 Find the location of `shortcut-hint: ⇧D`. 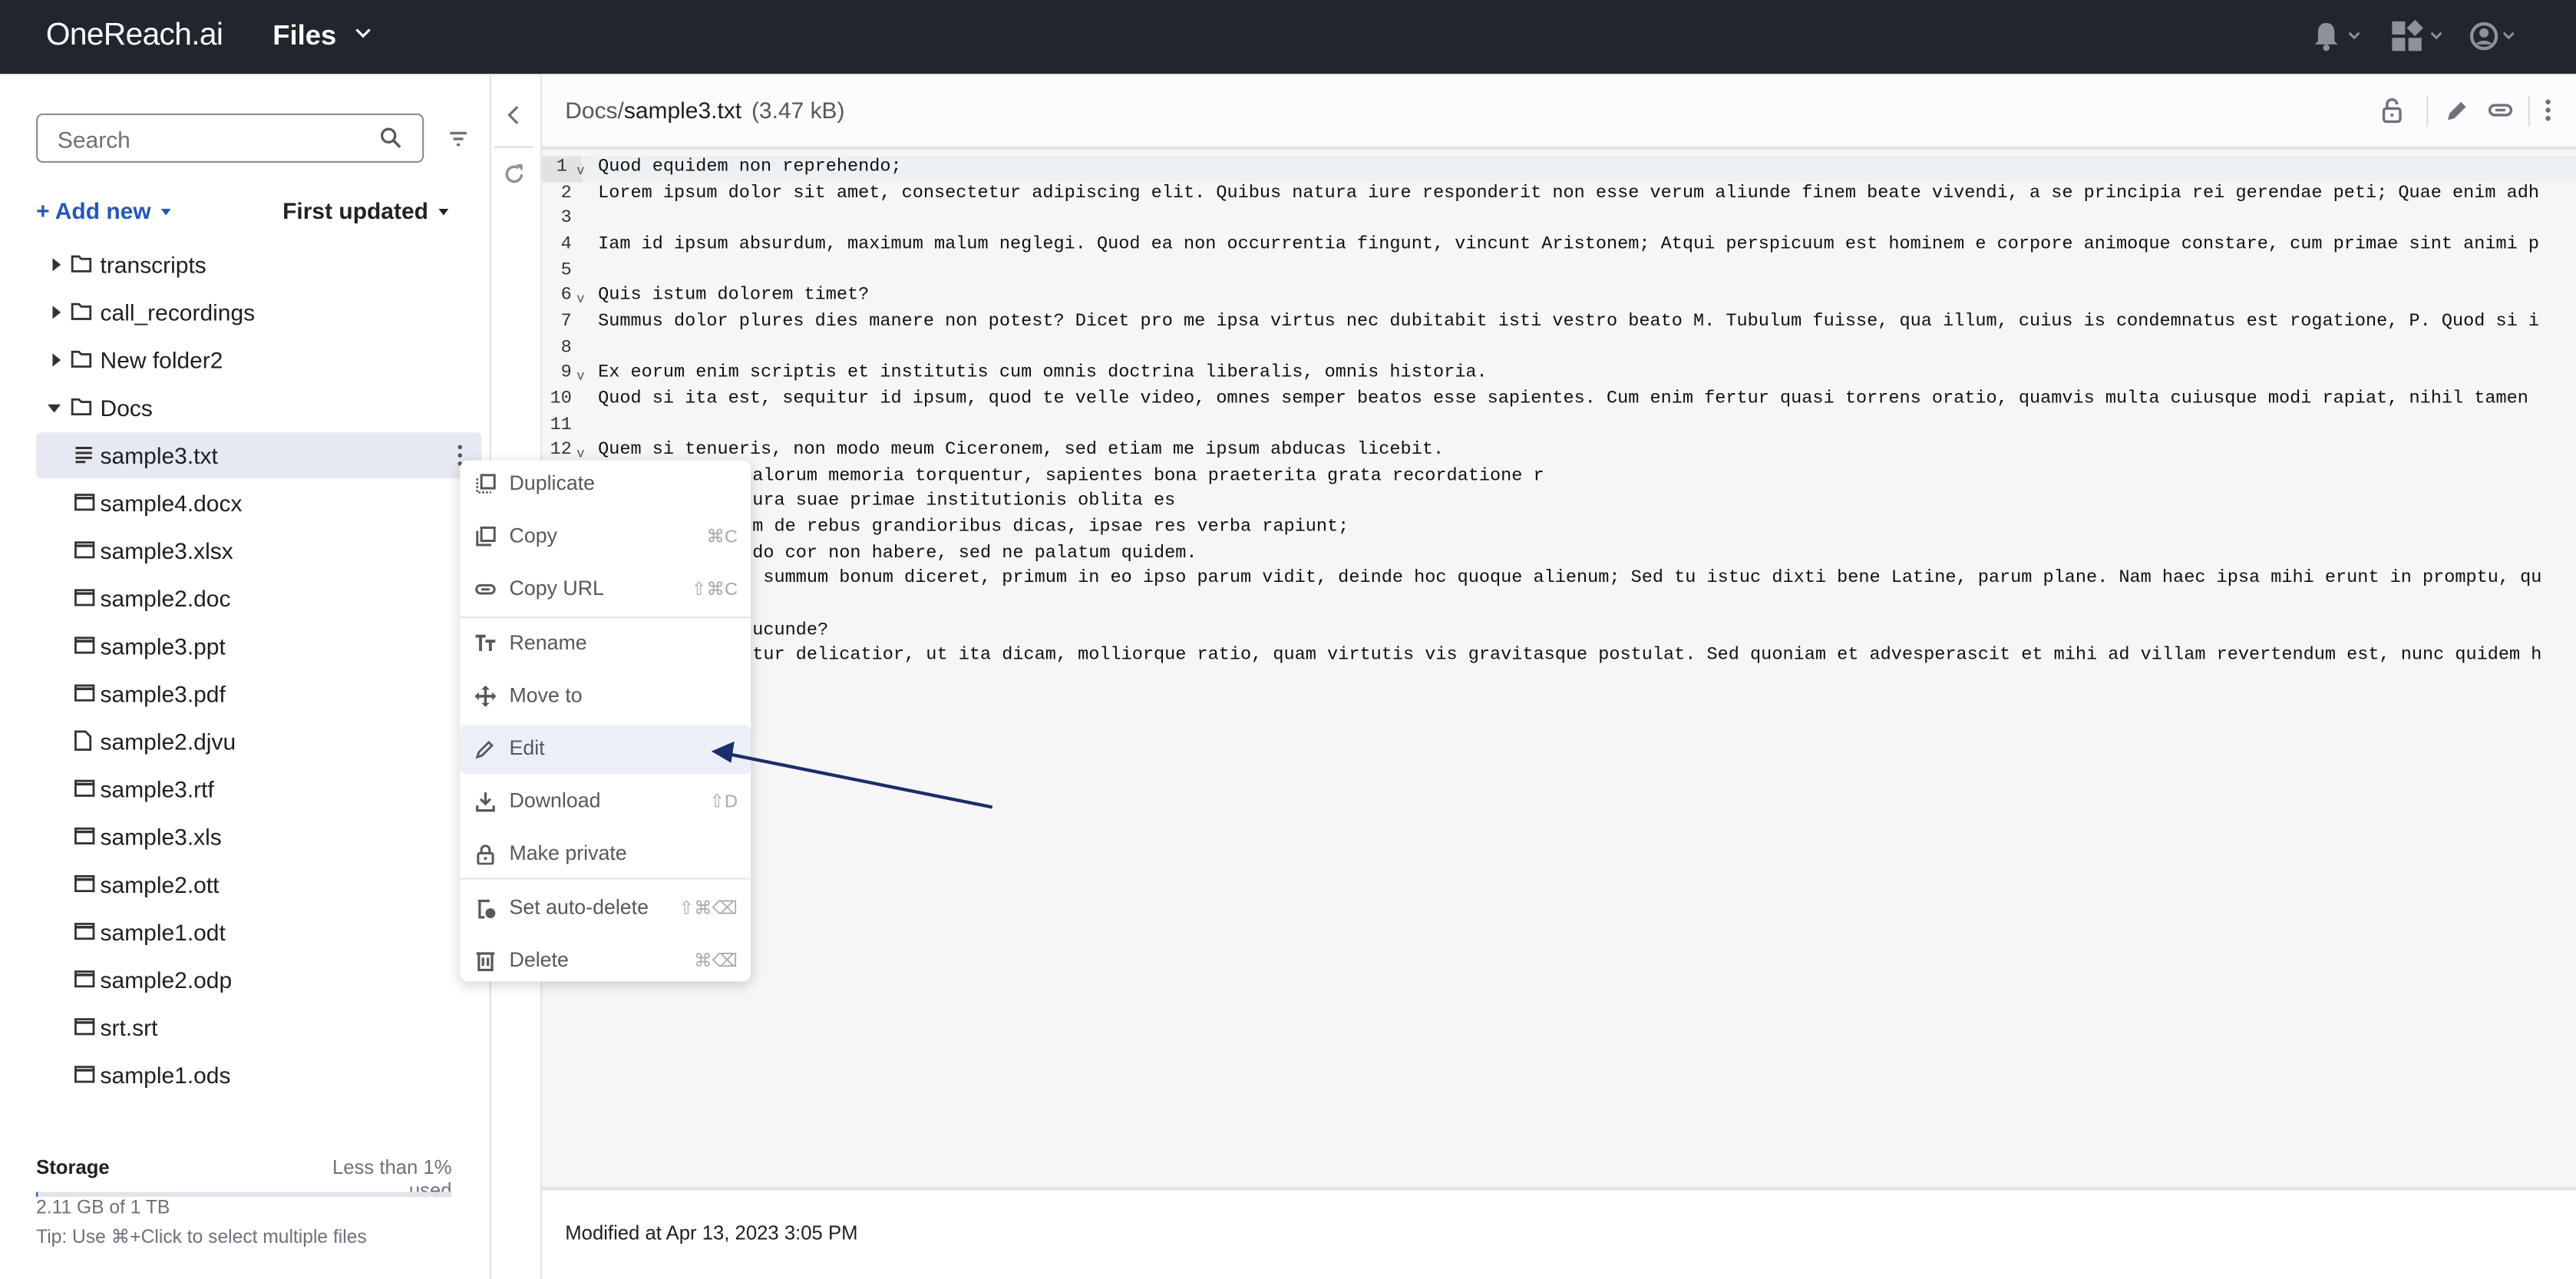

shortcut-hint: ⇧D is located at coordinates (723, 802).